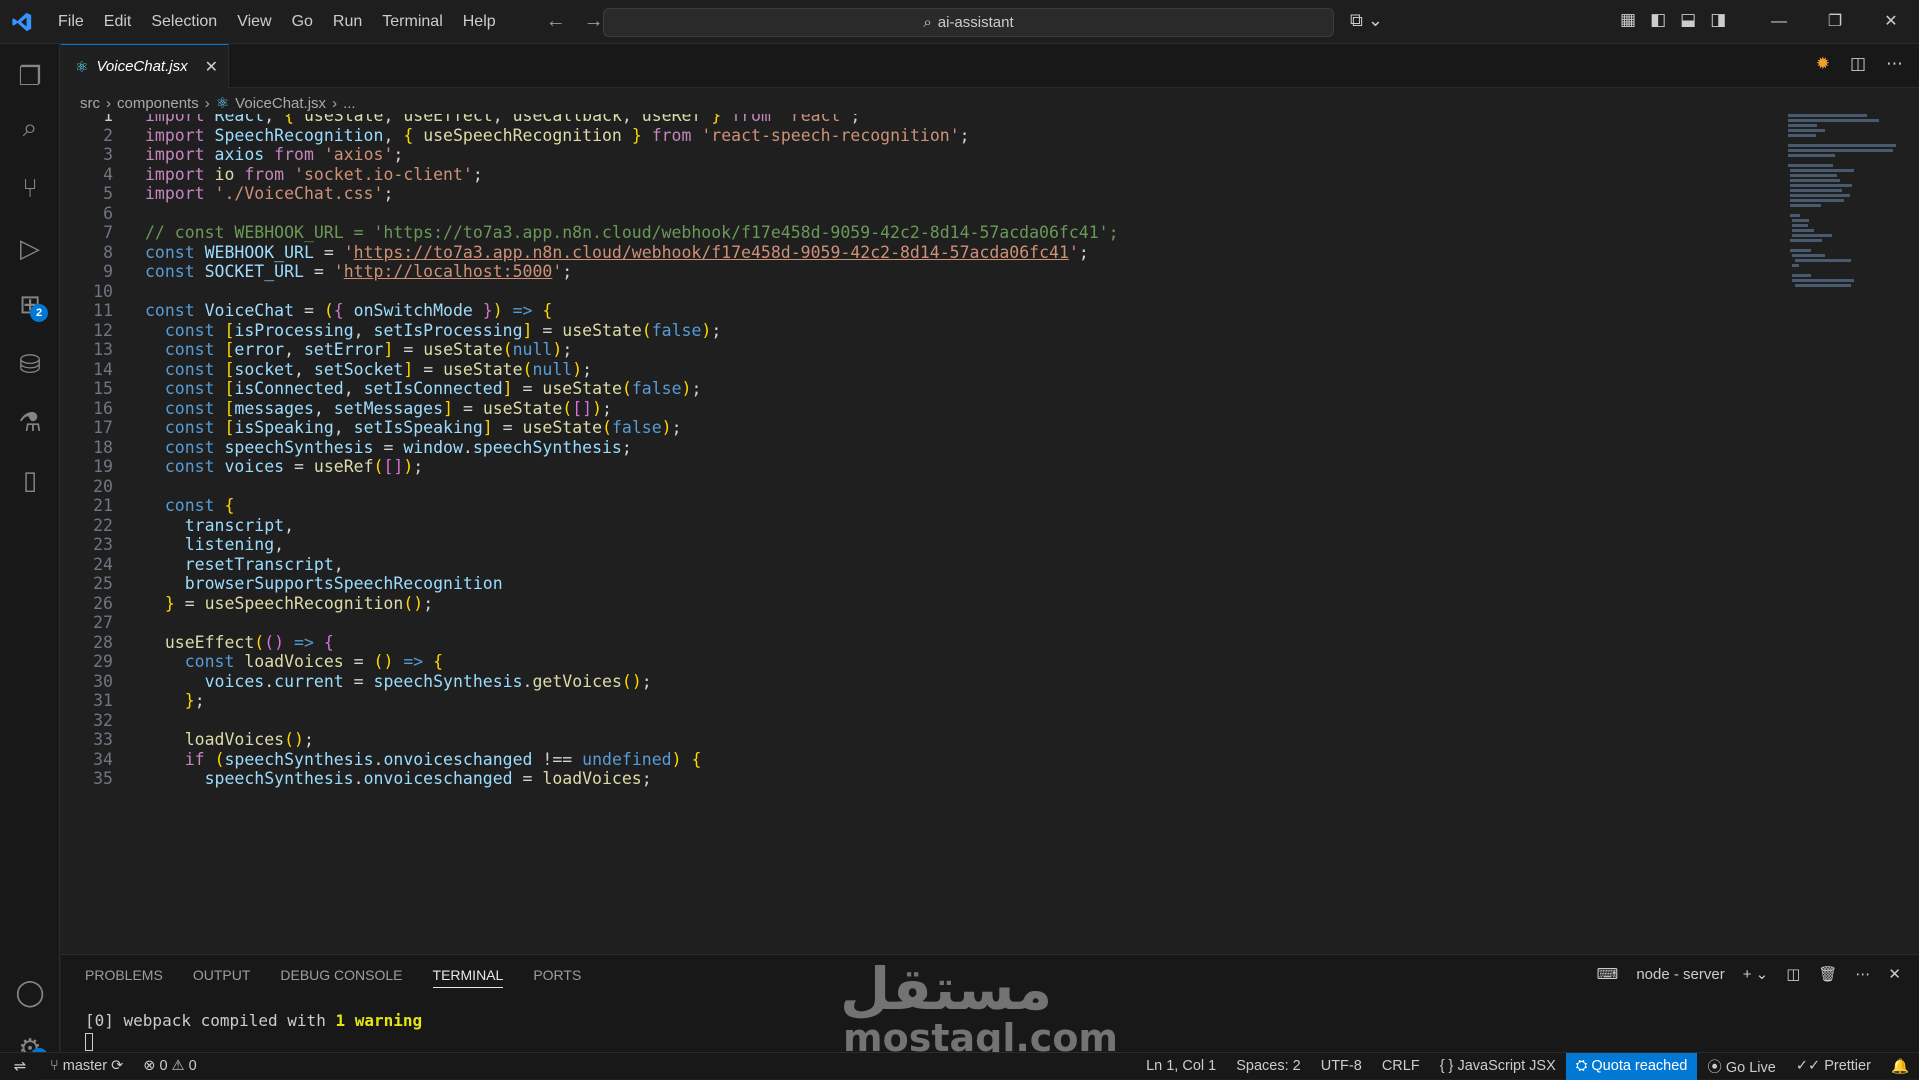 This screenshot has width=1919, height=1080. I want to click on activity-bar: ❐ ⌕ ⑂ ▷ ⊞2 ⛁ ⚗ ▯ ◯ ⚙1, so click(30, 555).